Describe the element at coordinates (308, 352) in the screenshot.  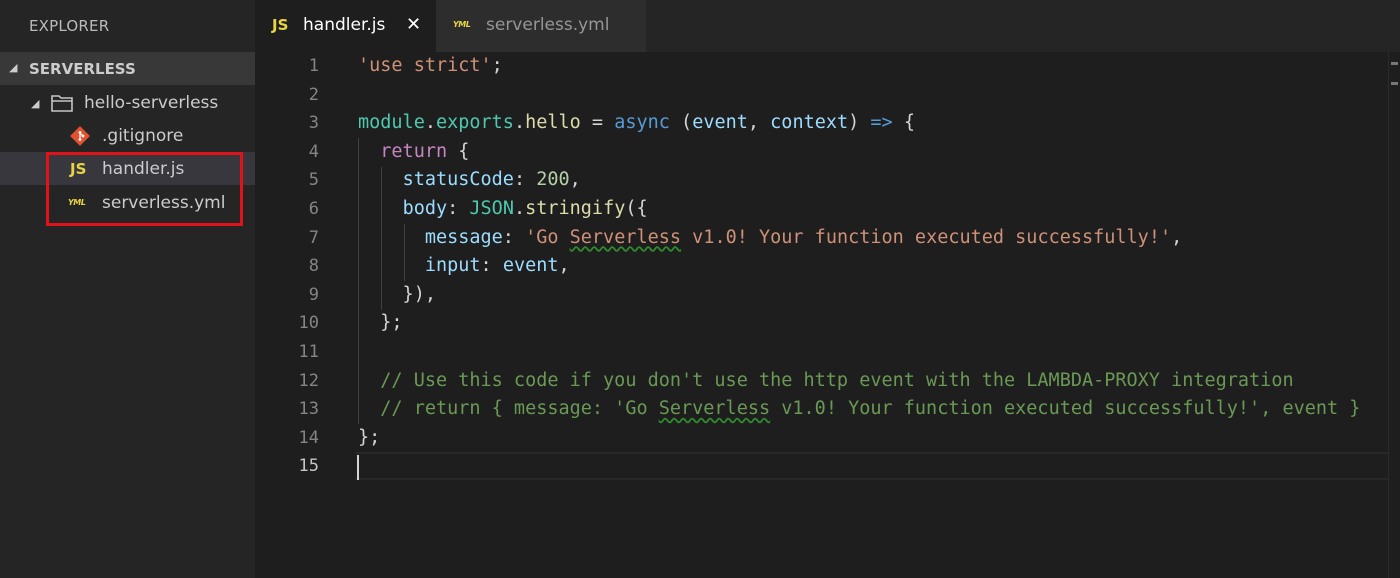
I see `line-number: 11` at that location.